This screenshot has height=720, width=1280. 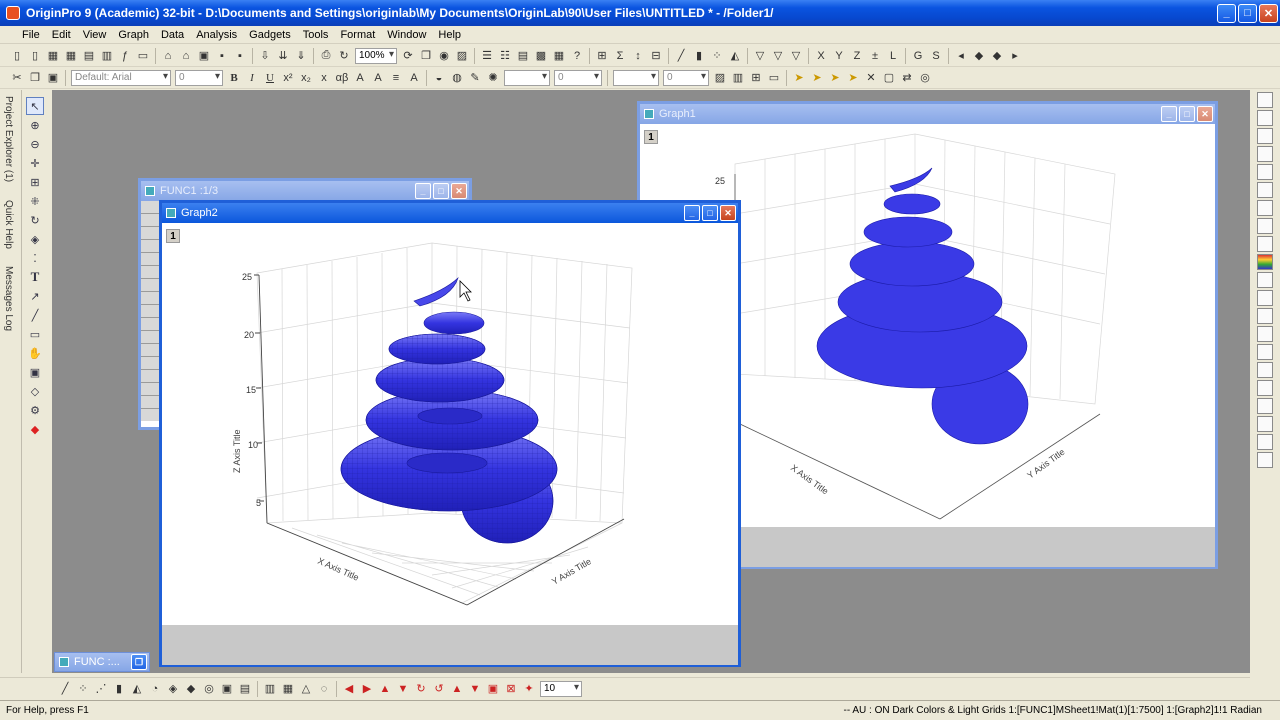 I want to click on rotate-ccw-icon: ↺, so click(x=439, y=689).